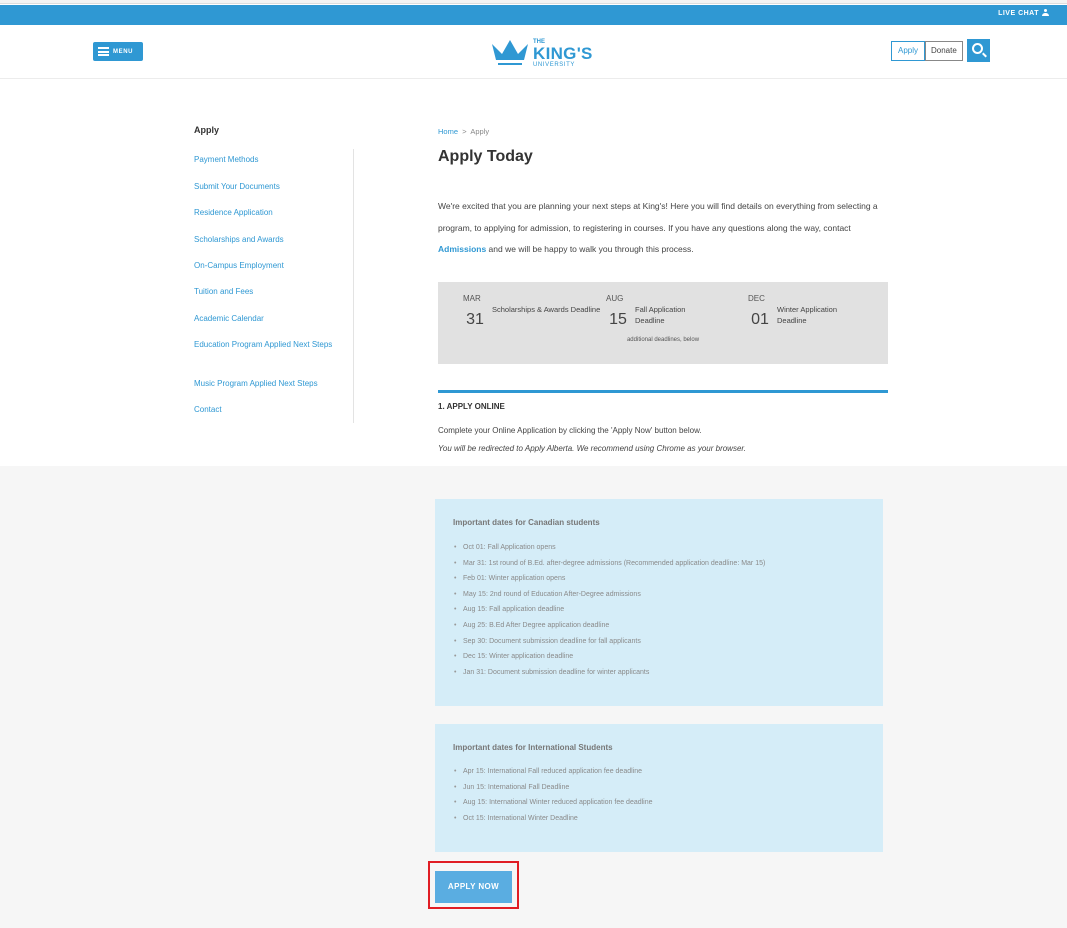 This screenshot has width=1067, height=928. Describe the element at coordinates (663, 391) in the screenshot. I see `section-divider` at that location.